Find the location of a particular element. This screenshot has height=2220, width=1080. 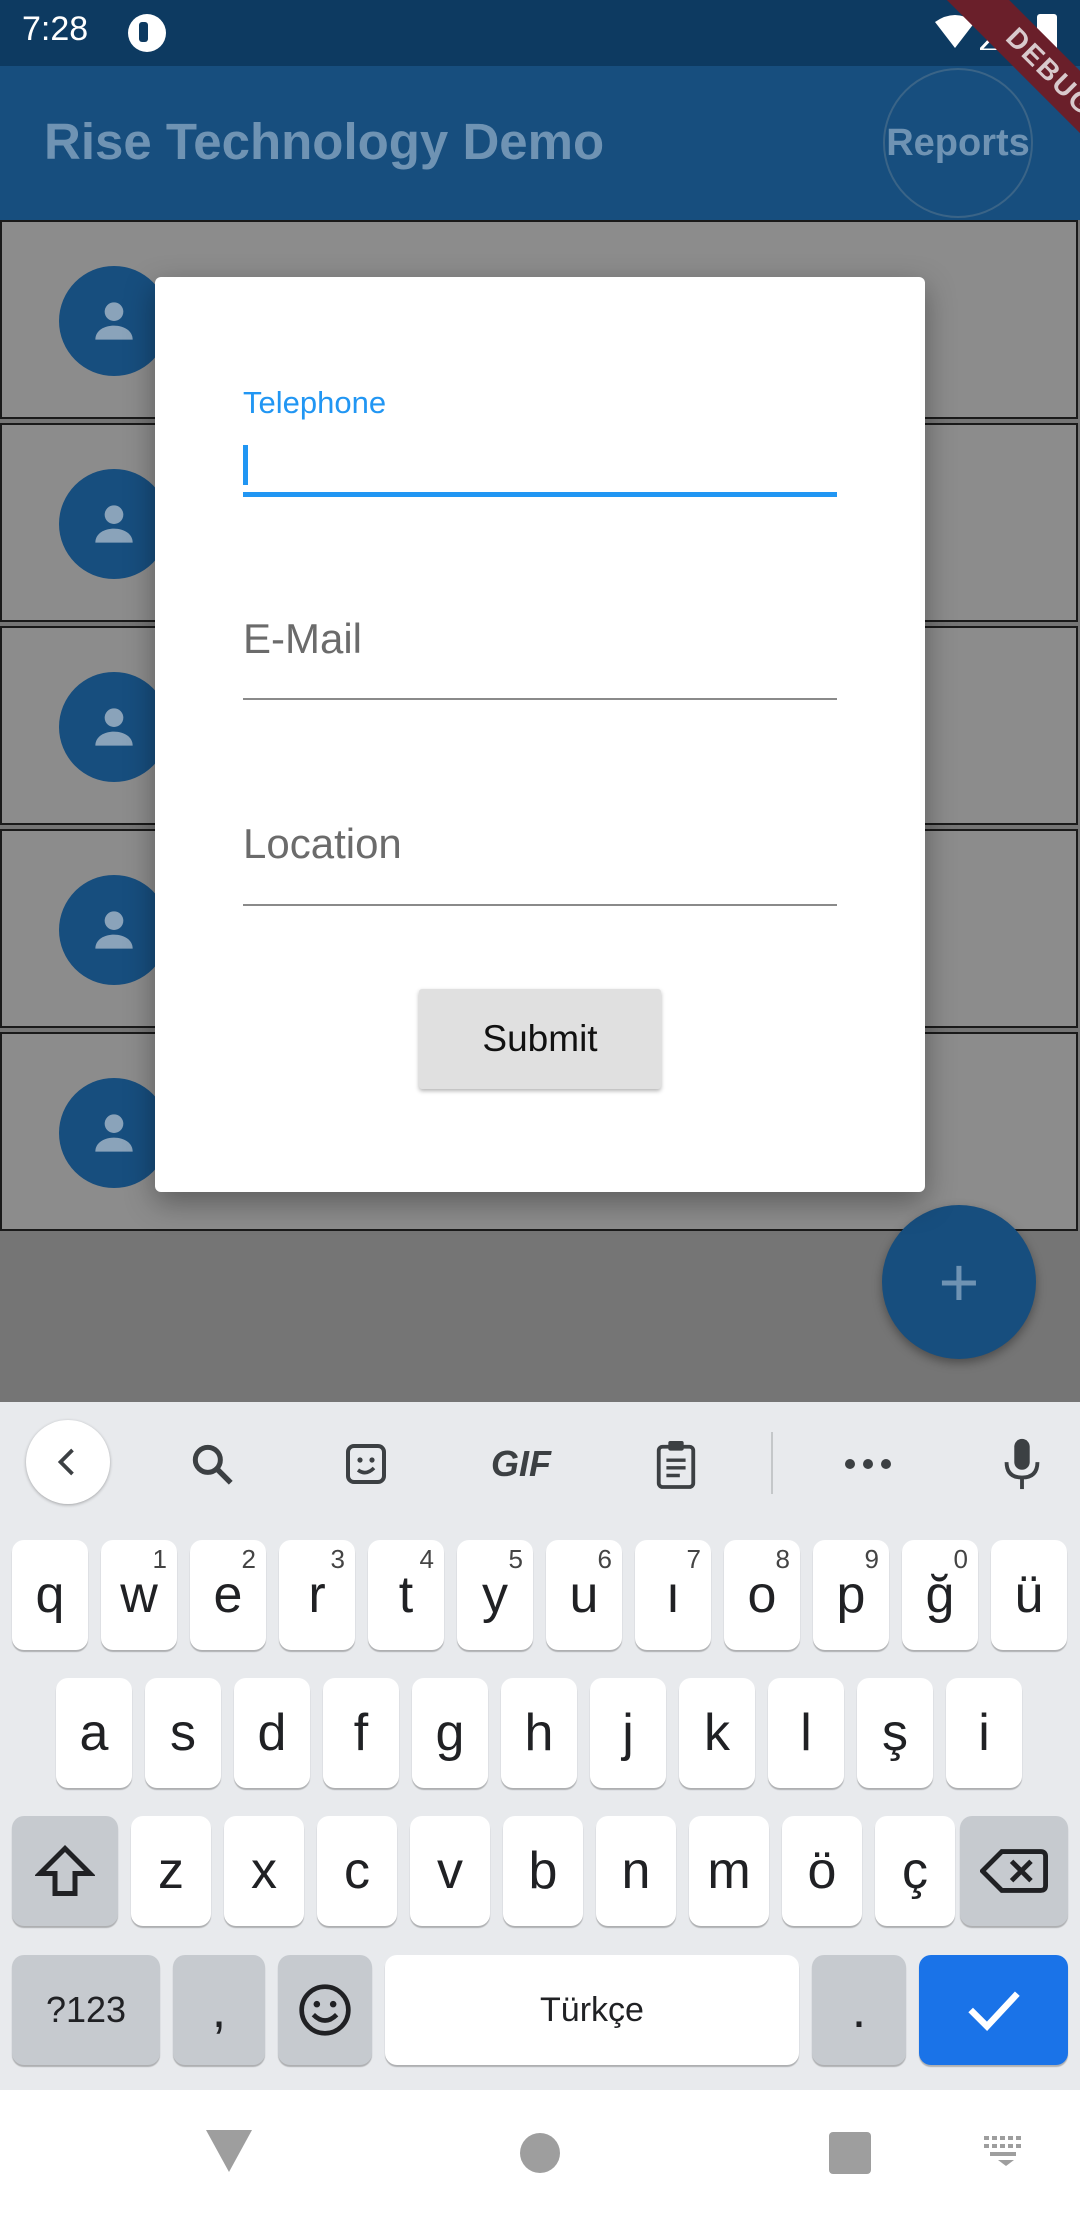

key-i: i is located at coordinates (984, 1733).